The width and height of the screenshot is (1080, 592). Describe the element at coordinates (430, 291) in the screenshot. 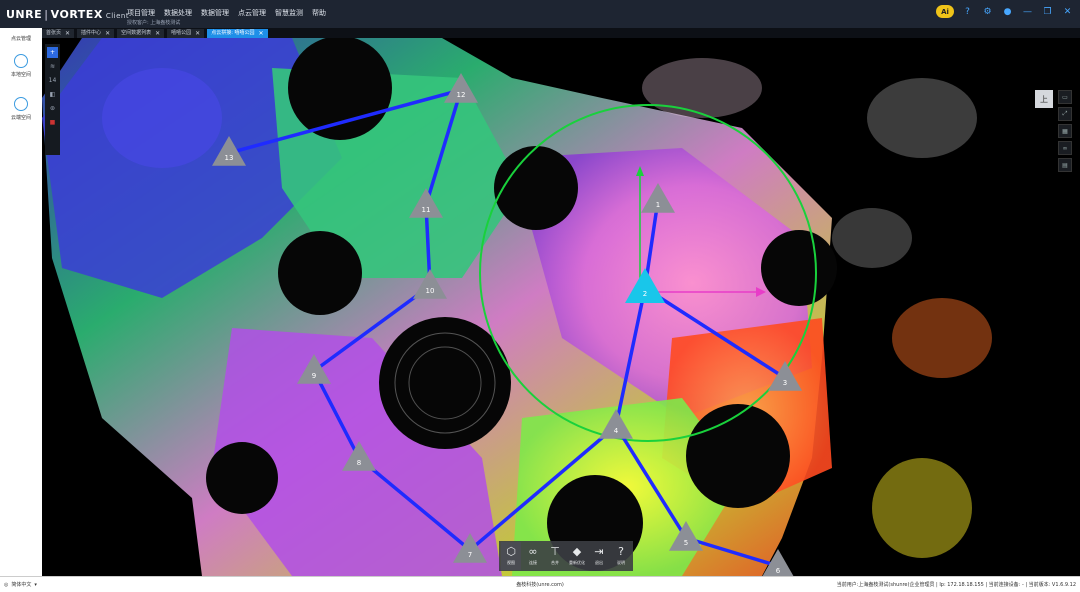

I see `station-label: 10` at that location.